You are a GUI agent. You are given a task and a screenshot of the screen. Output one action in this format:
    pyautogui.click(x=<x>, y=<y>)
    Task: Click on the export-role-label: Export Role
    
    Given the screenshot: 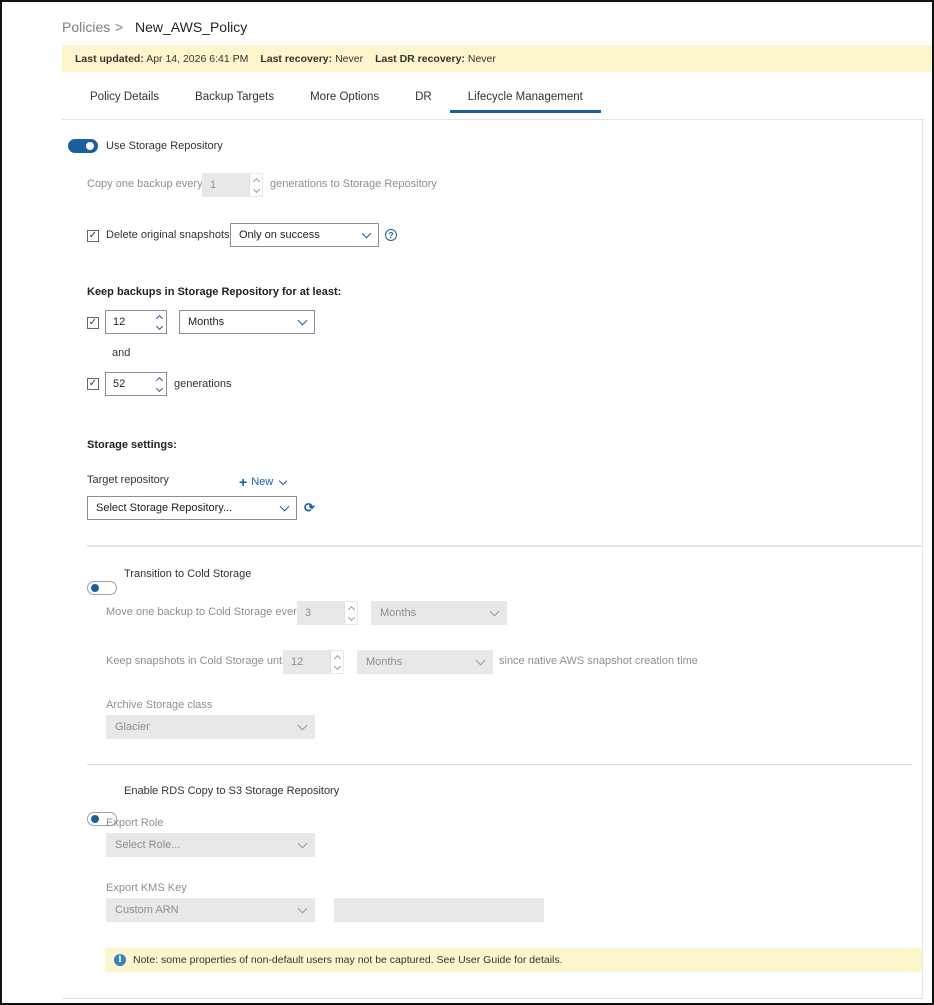 What is the action you would take?
    pyautogui.click(x=135, y=823)
    